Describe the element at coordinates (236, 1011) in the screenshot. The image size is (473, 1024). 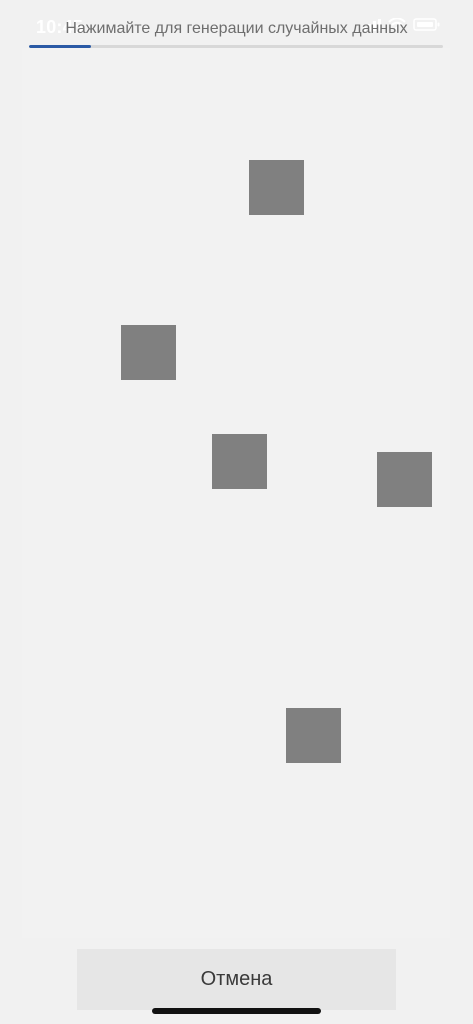
I see `home-indicator` at that location.